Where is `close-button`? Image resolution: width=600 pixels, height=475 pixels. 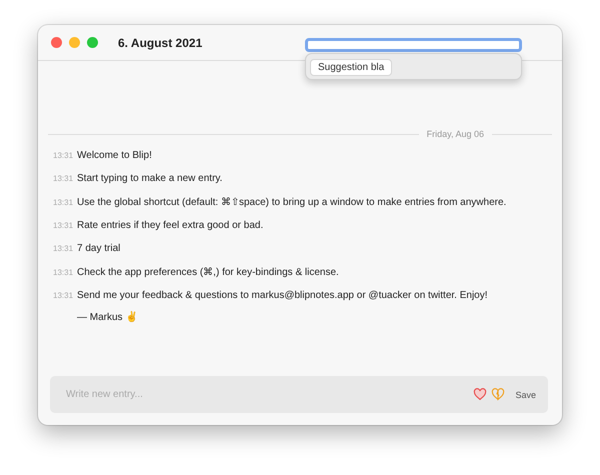 close-button is located at coordinates (56, 42).